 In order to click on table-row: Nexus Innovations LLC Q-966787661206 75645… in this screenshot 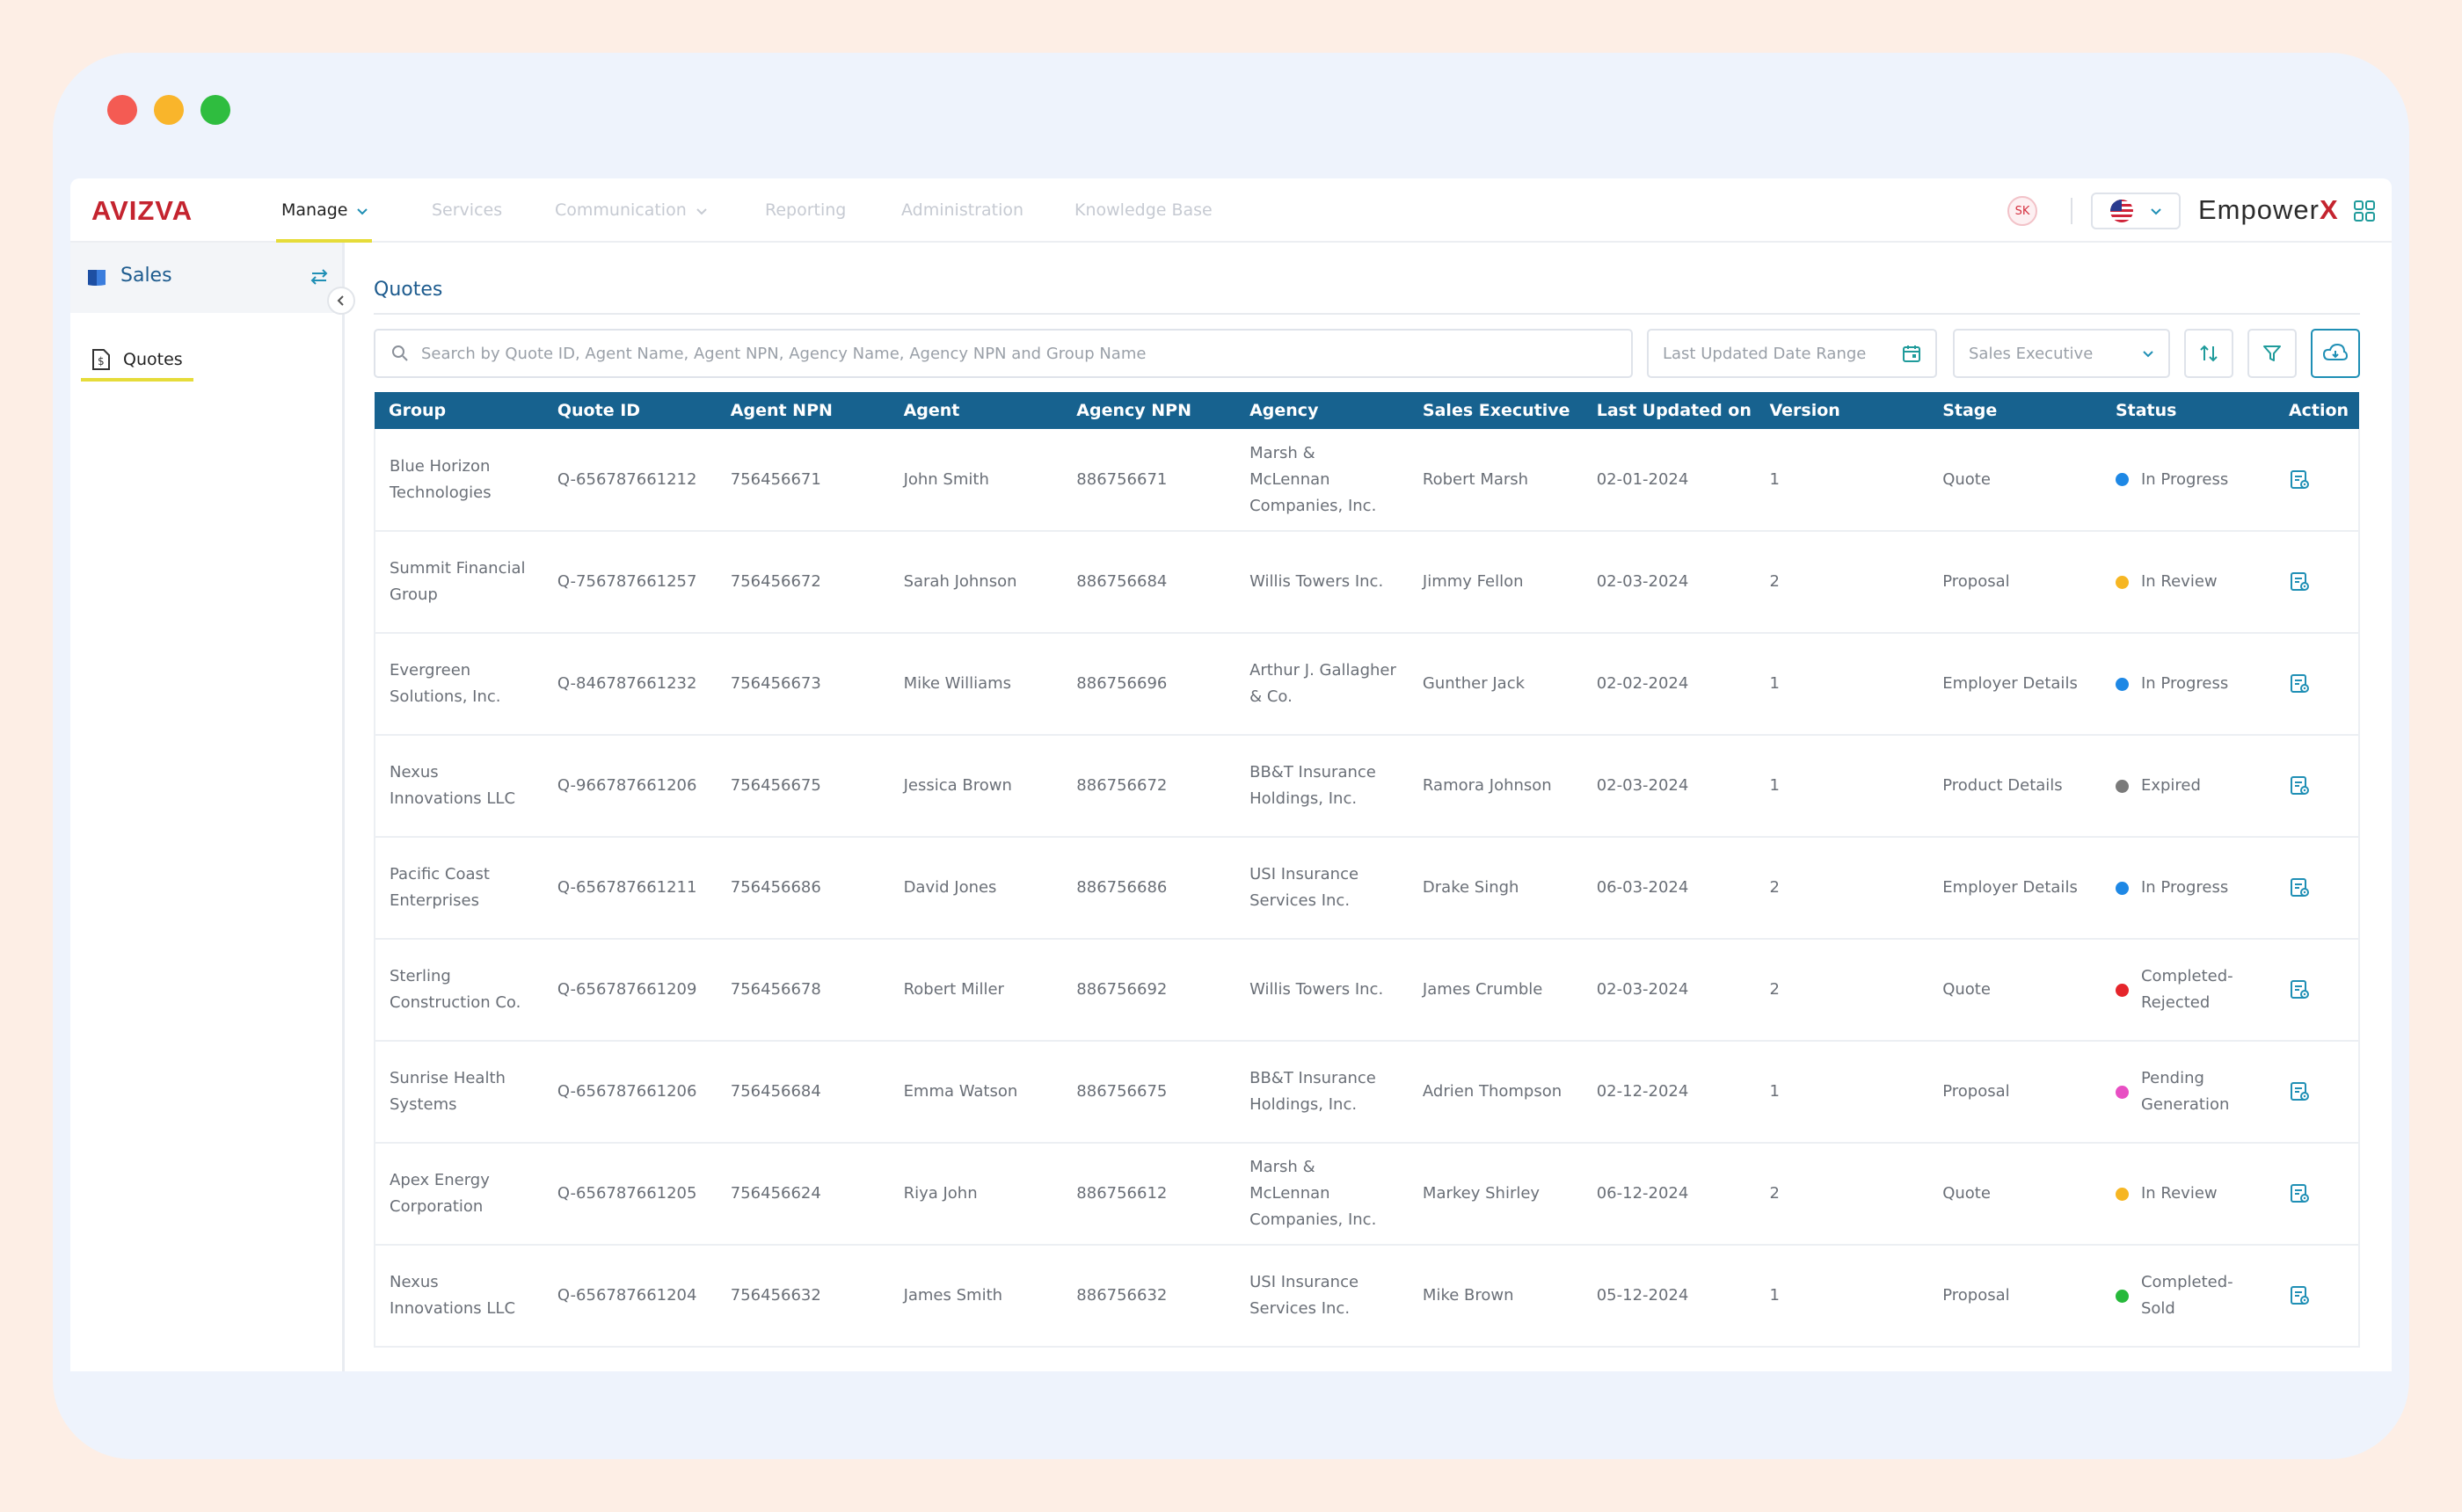, I will do `click(1367, 786)`.